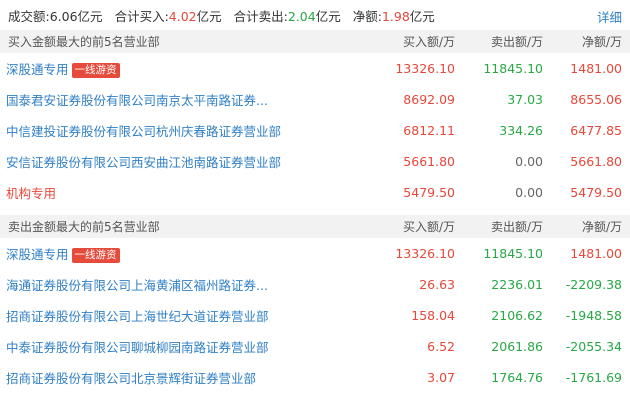 The width and height of the screenshot is (630, 400). I want to click on branch-name-link: 招商证券股份有限公司北京景辉街证券营业部, so click(131, 378).